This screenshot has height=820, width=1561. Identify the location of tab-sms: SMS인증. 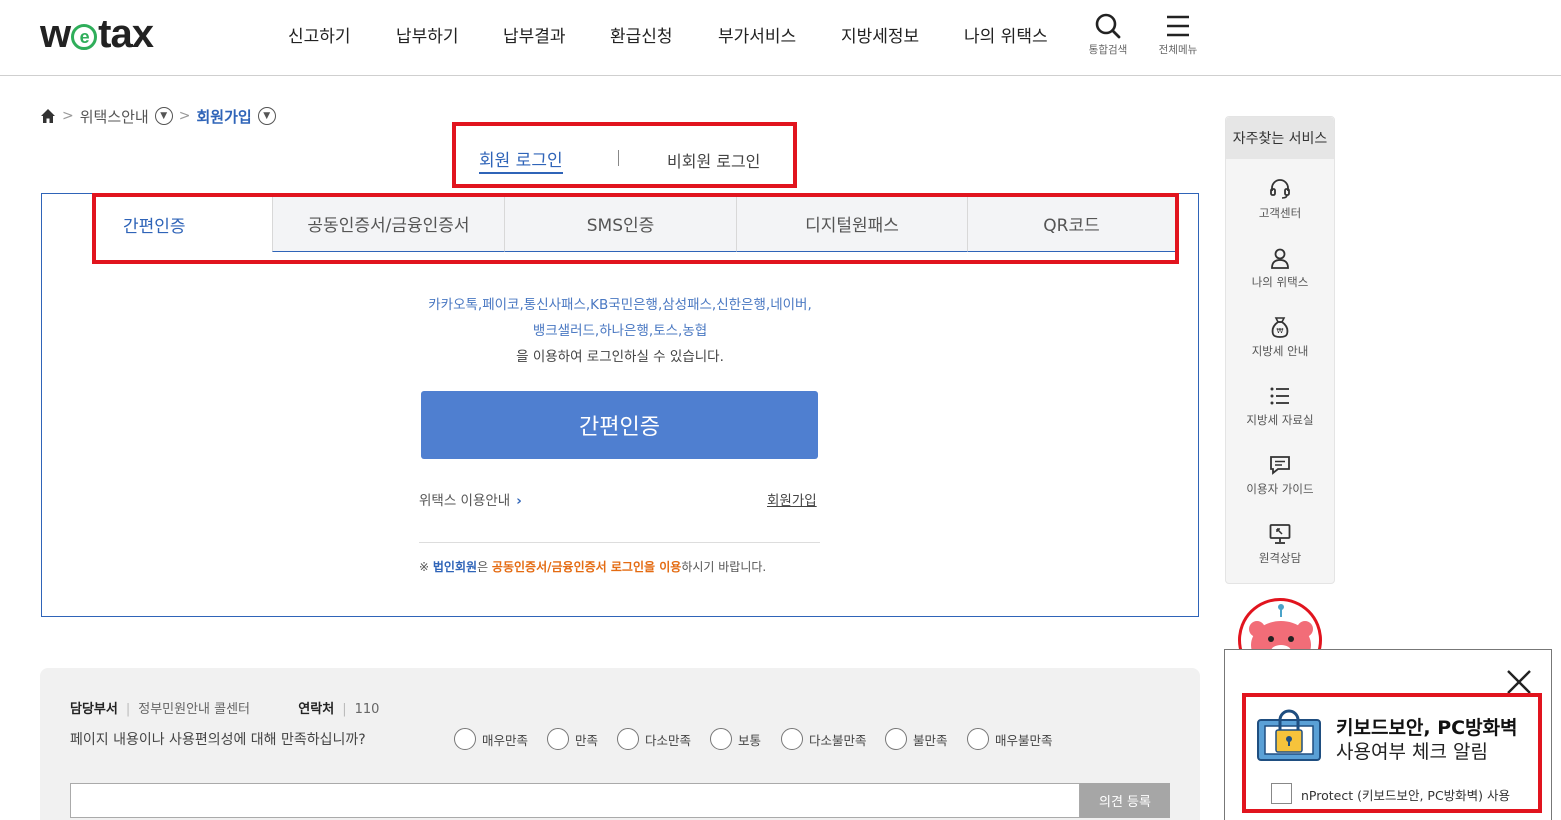
(620, 224).